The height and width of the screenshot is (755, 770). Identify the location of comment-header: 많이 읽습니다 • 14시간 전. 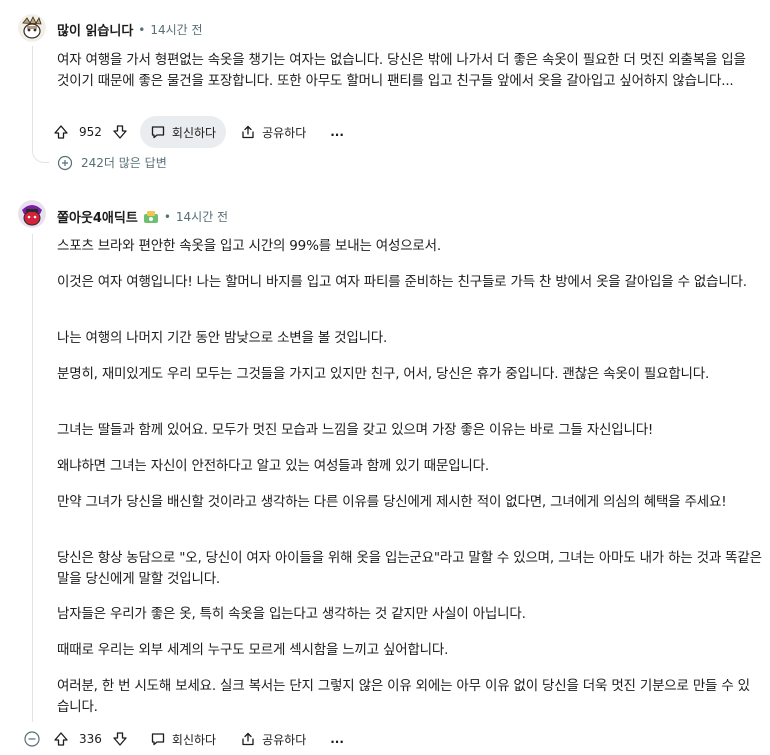
(130, 30).